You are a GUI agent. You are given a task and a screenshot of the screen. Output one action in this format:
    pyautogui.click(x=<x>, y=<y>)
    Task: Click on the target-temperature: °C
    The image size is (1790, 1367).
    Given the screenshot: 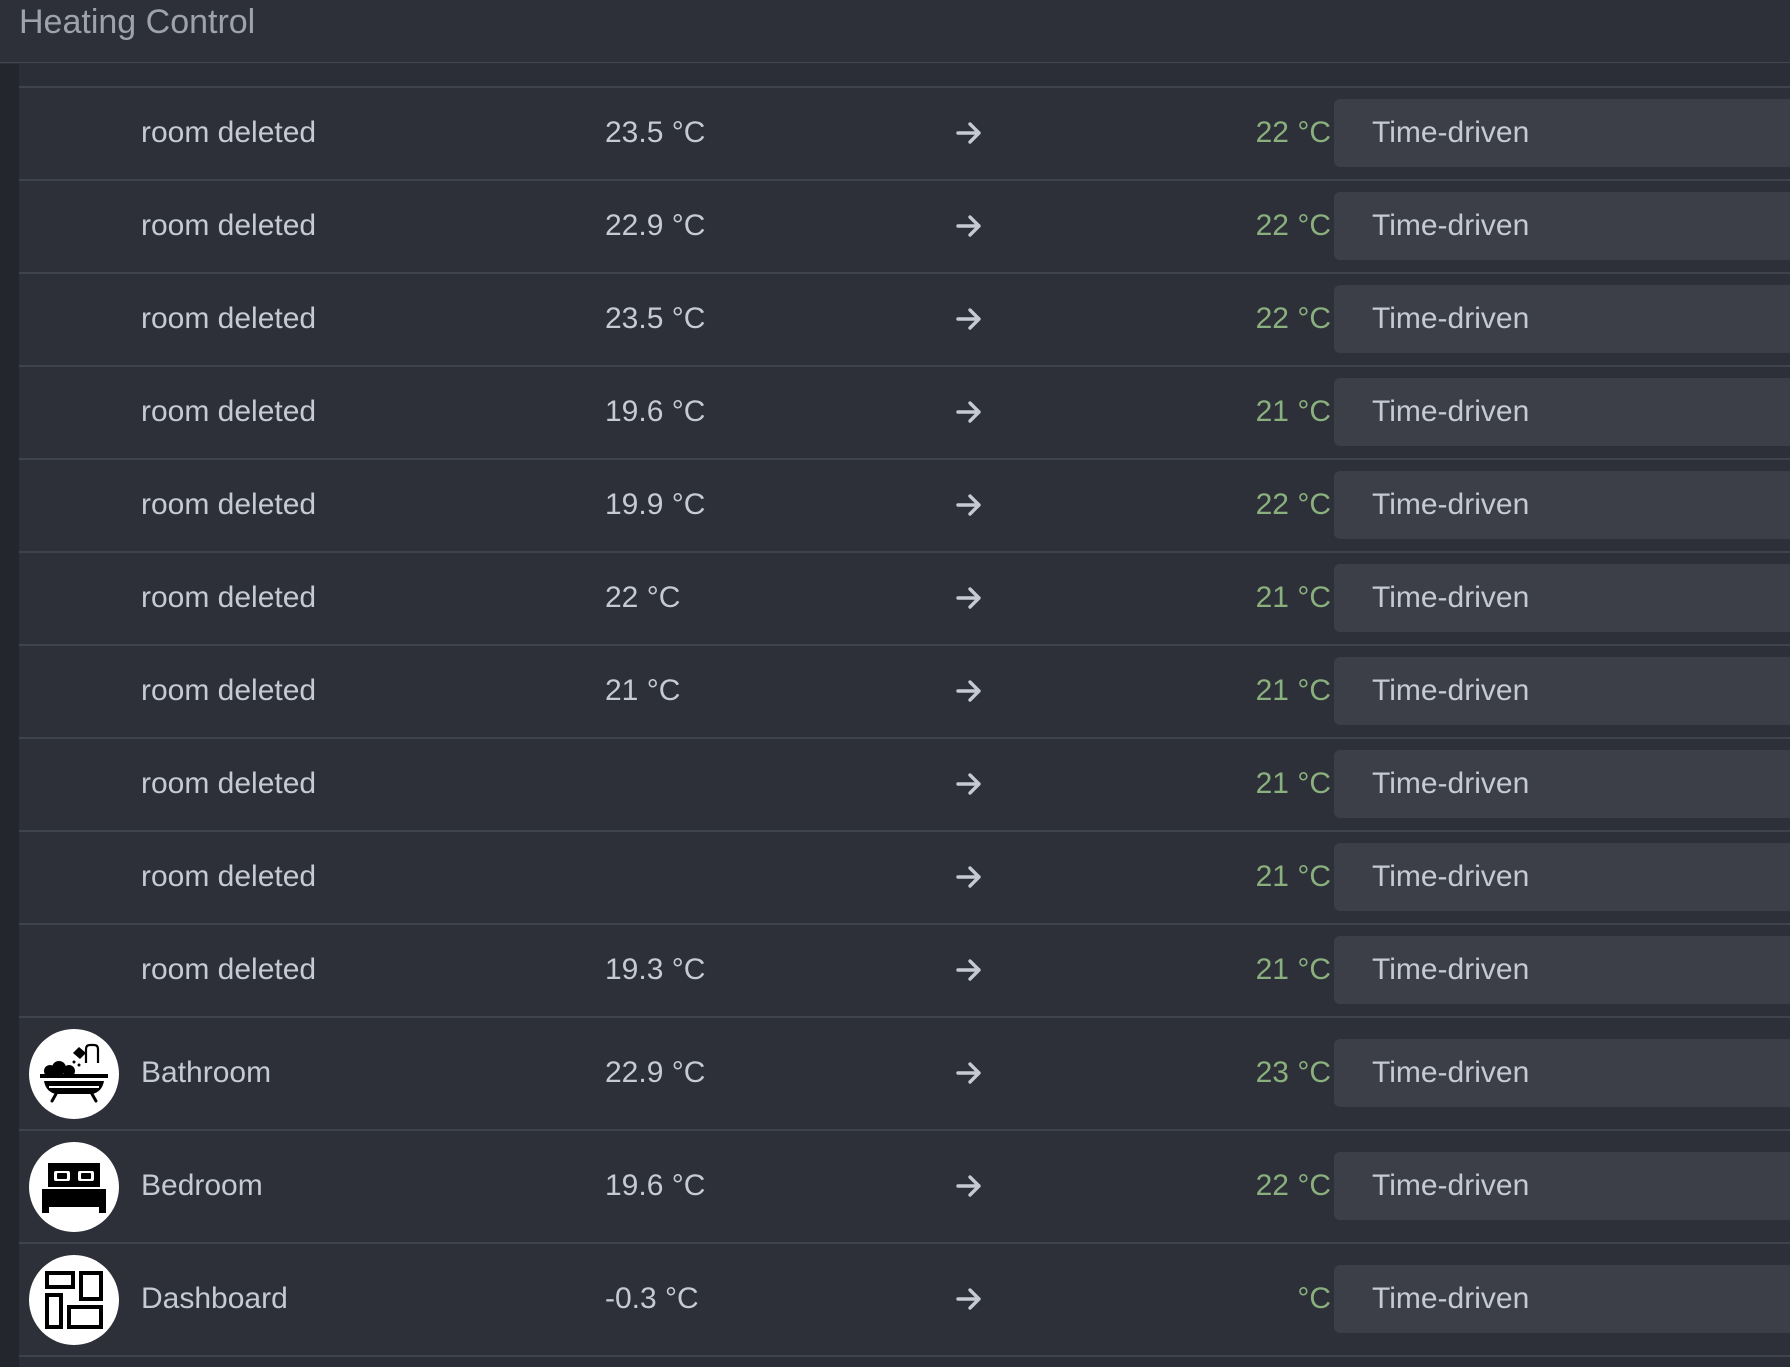 What is the action you would take?
    pyautogui.click(x=1314, y=1298)
    